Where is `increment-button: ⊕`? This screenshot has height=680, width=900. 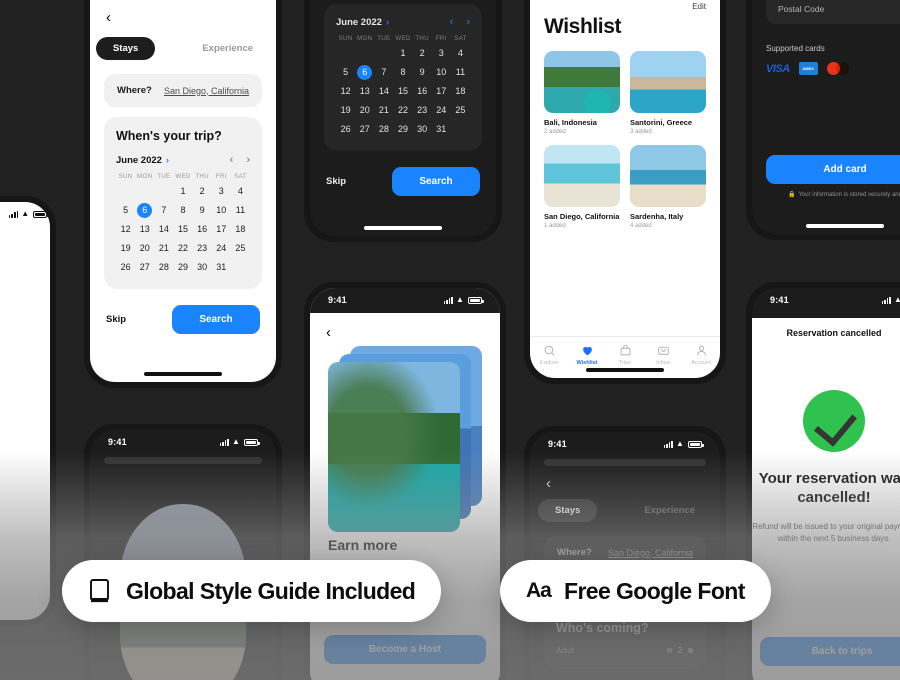
increment-button: ⊕ is located at coordinates (690, 650).